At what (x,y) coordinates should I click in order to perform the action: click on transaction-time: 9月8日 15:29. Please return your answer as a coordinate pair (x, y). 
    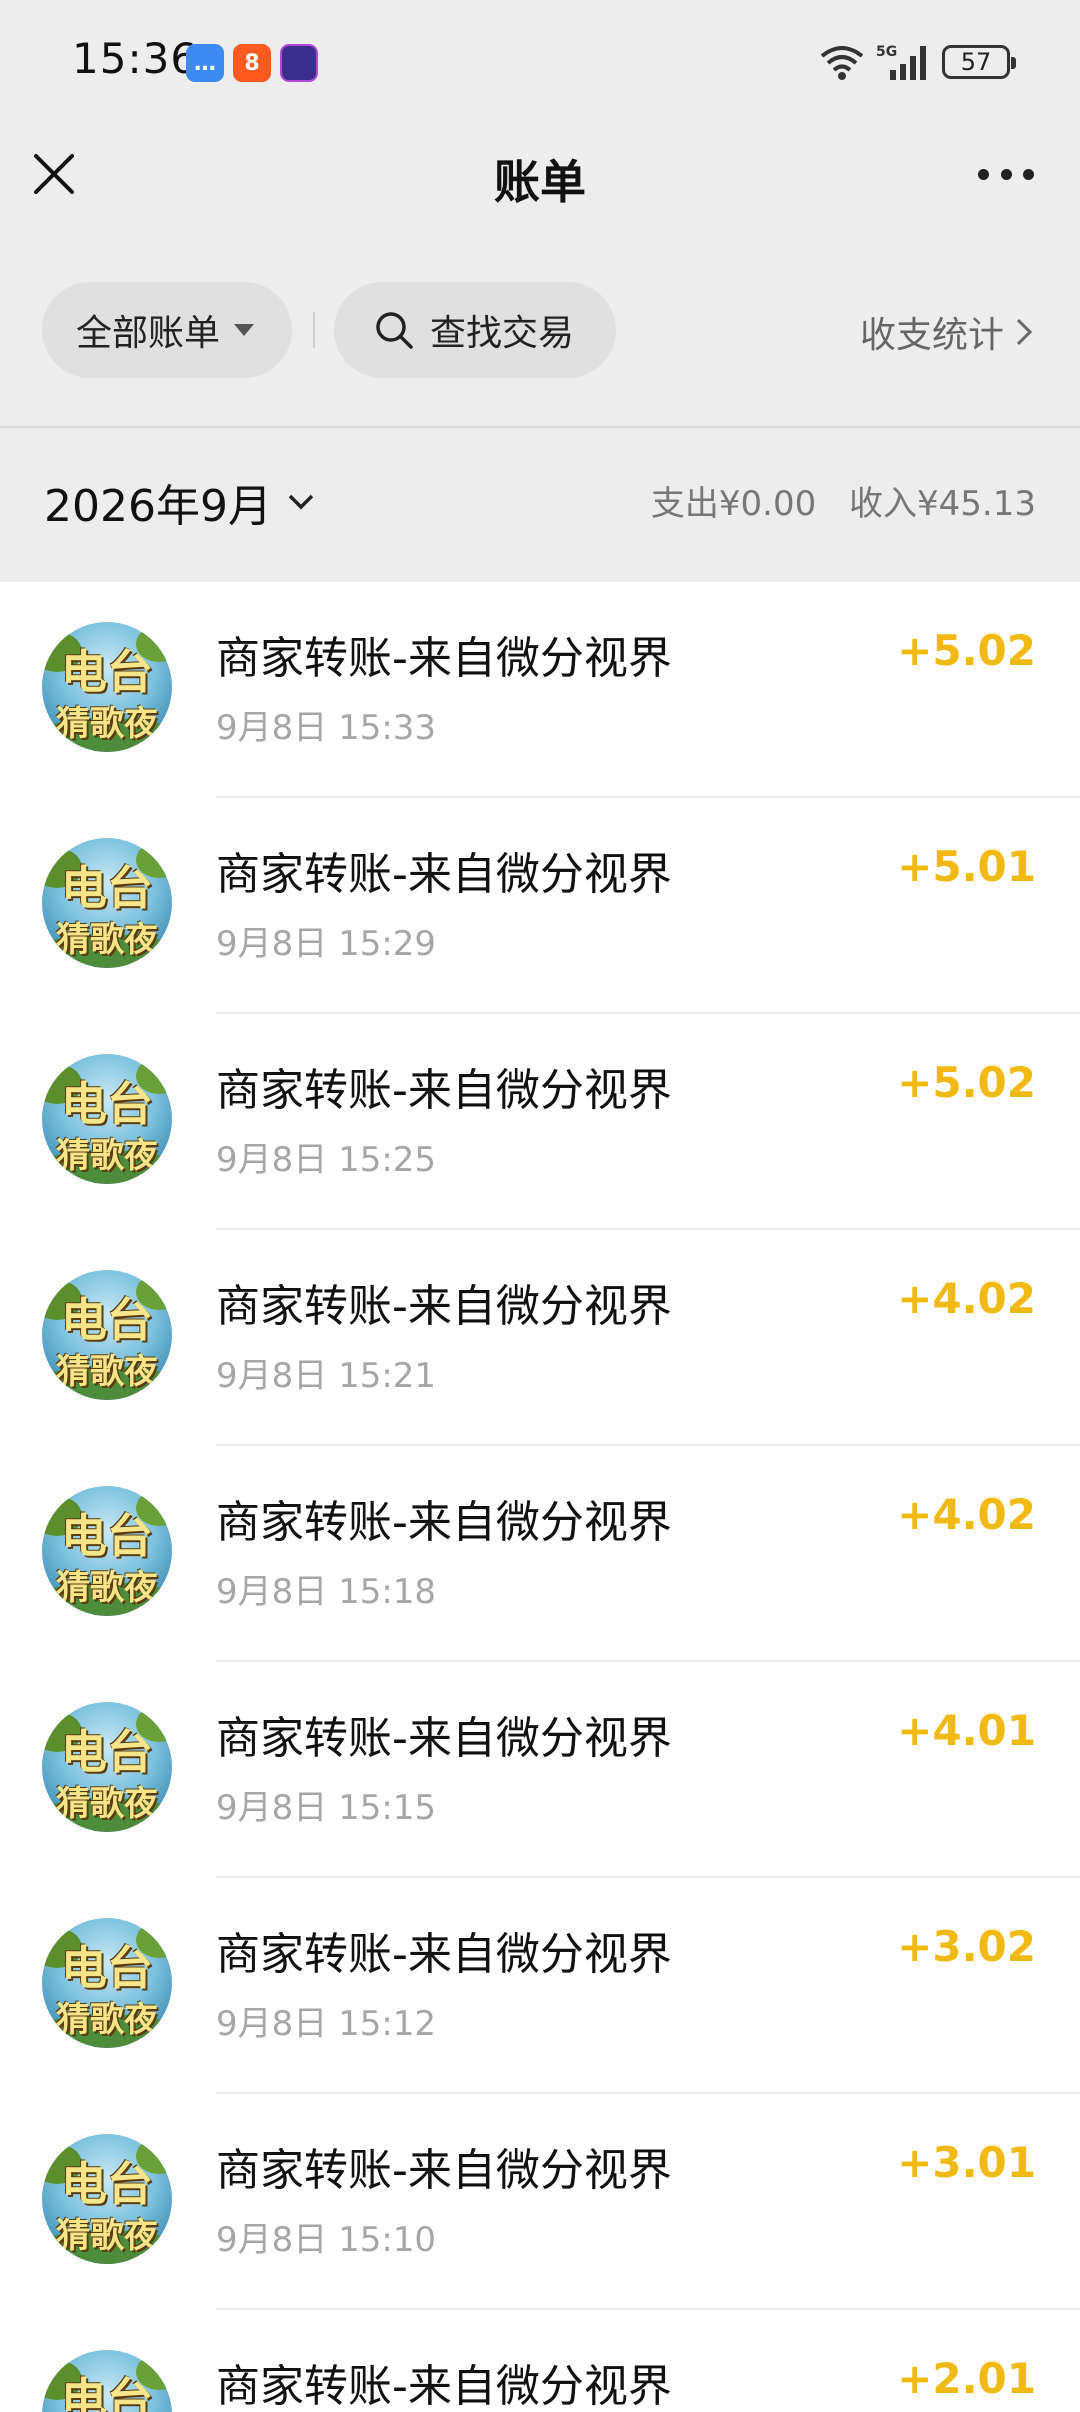
    Looking at the image, I should click on (326, 944).